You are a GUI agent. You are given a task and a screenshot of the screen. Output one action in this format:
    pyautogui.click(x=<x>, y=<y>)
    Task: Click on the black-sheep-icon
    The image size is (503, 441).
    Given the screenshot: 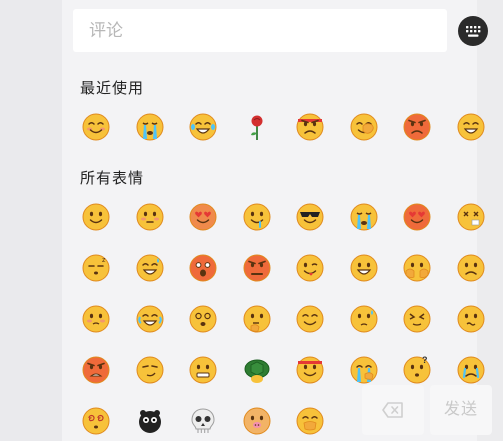 What is the action you would take?
    pyautogui.click(x=149, y=421)
    